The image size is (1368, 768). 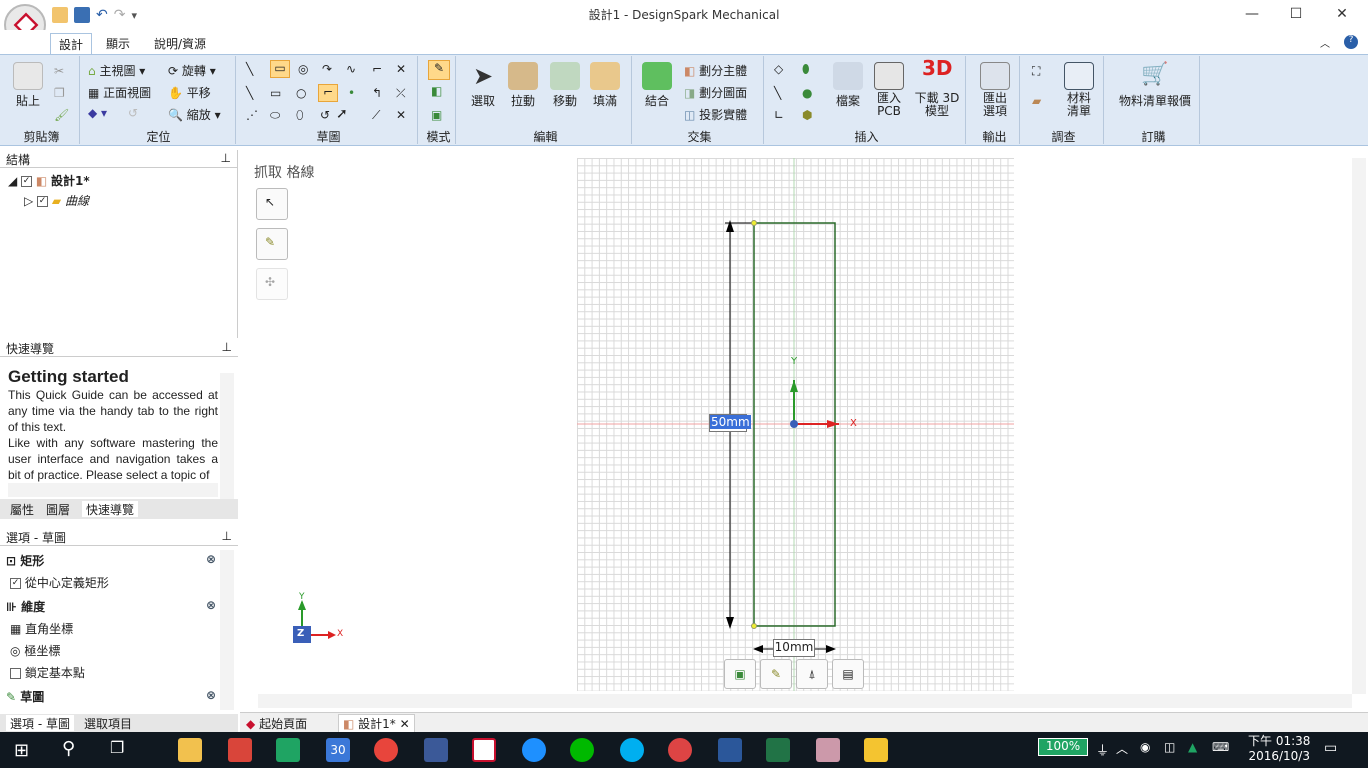 I want to click on three-point-rect-icon: ▭, so click(x=275, y=93).